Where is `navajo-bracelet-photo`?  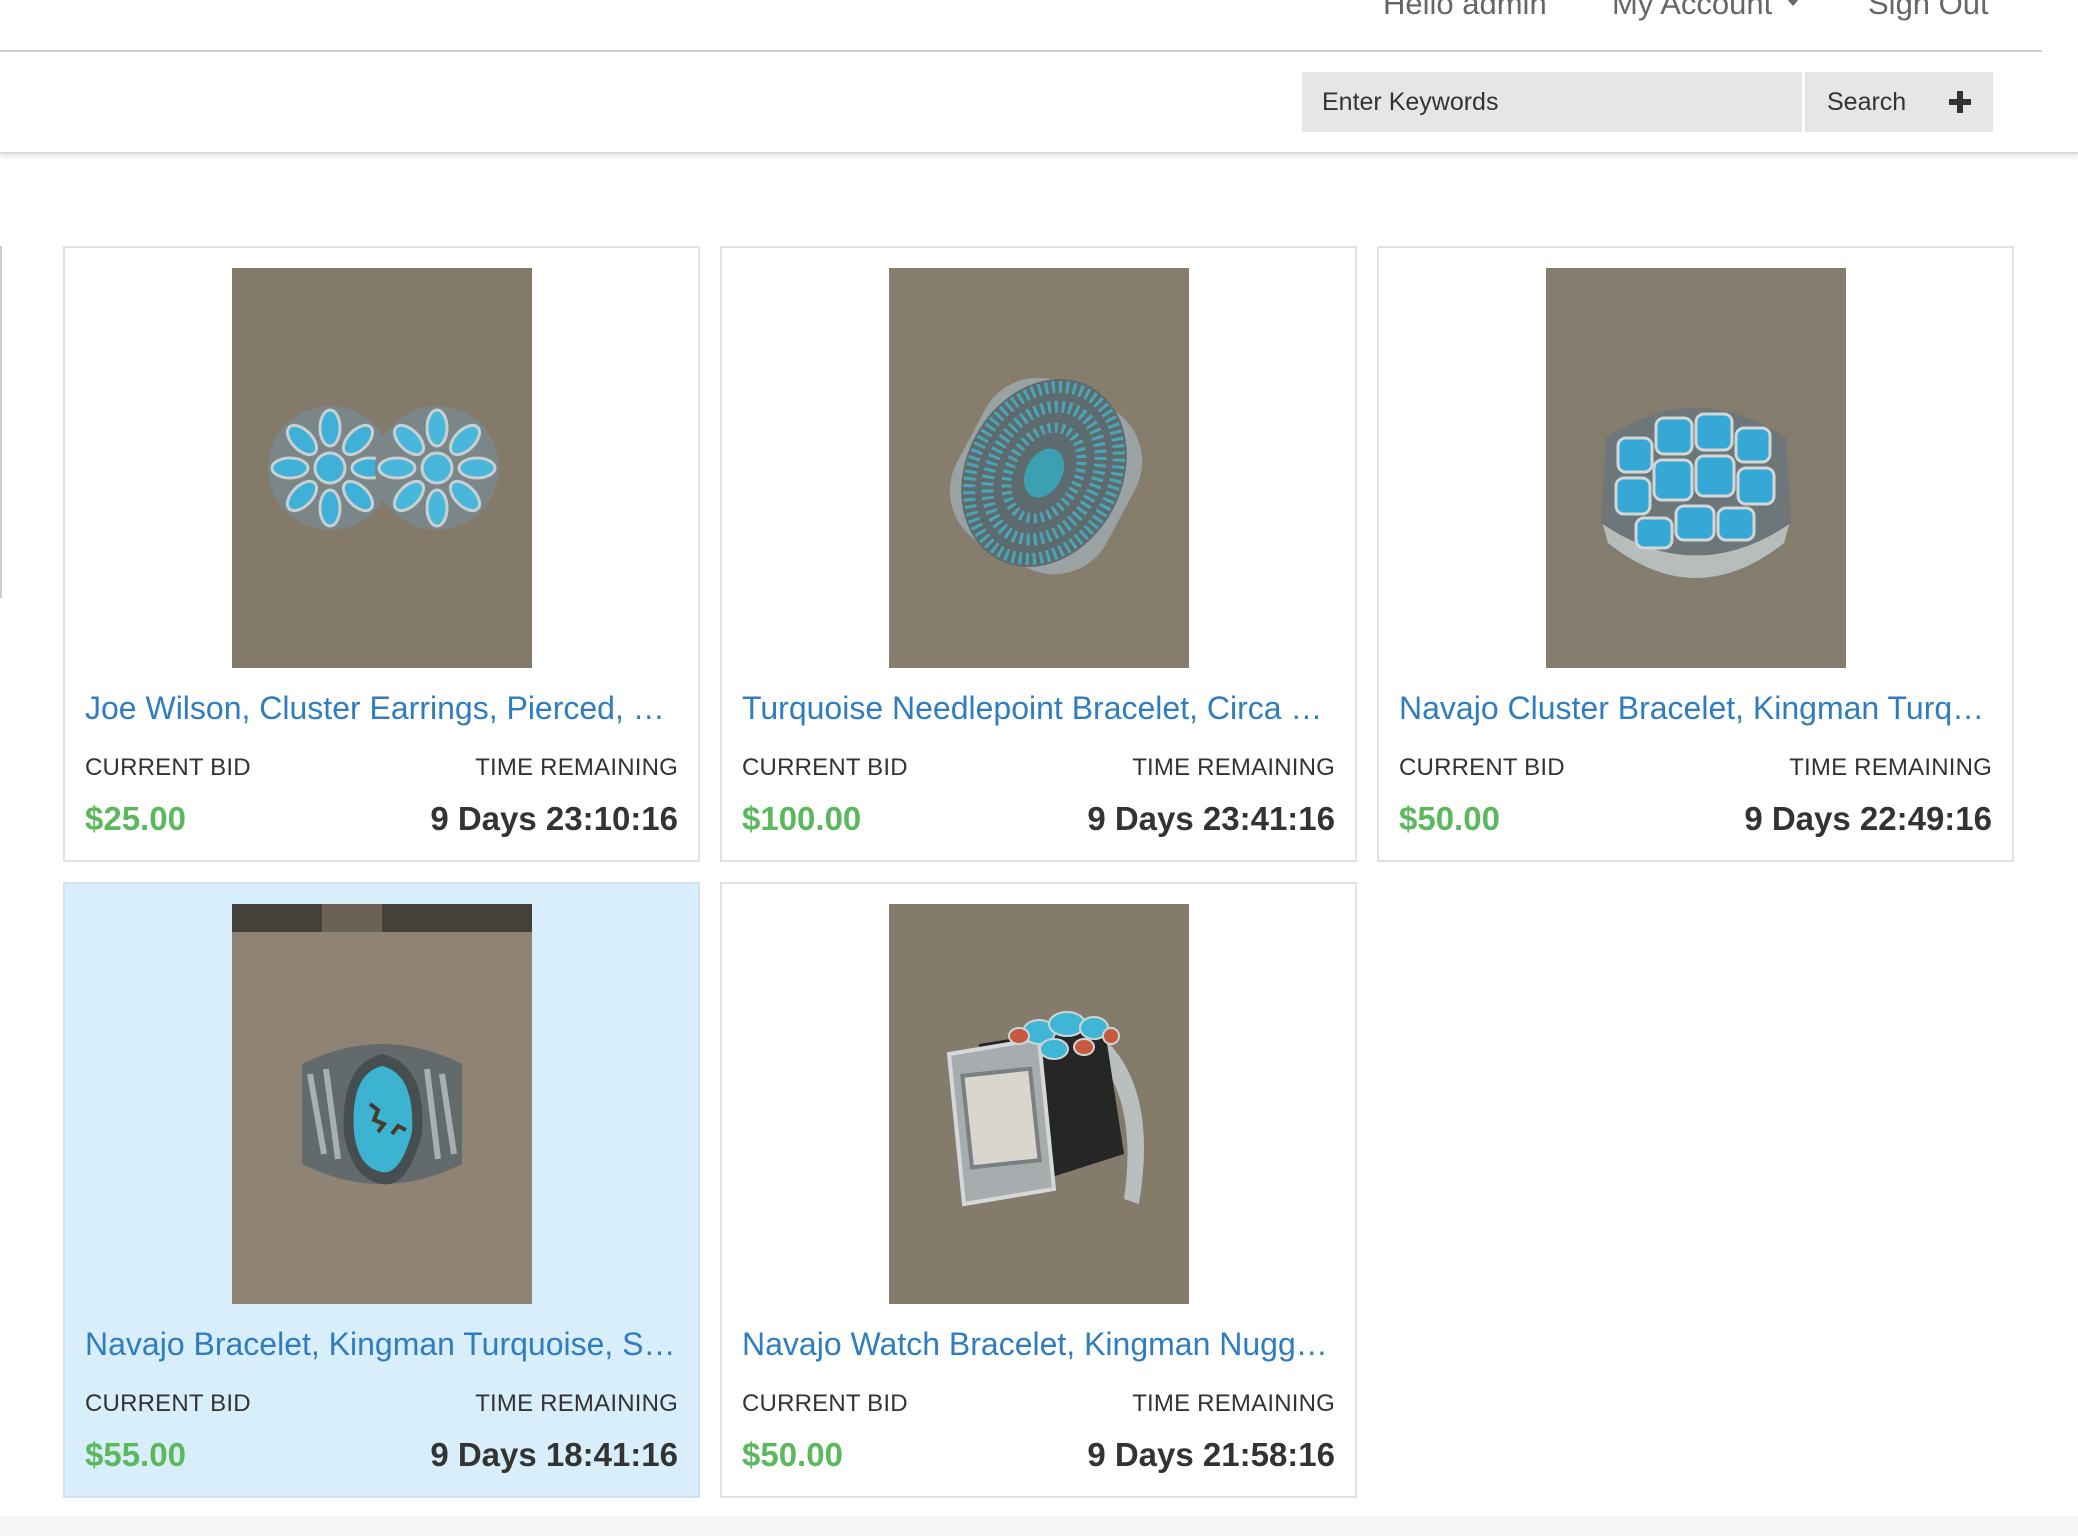 navajo-bracelet-photo is located at coordinates (382, 1104).